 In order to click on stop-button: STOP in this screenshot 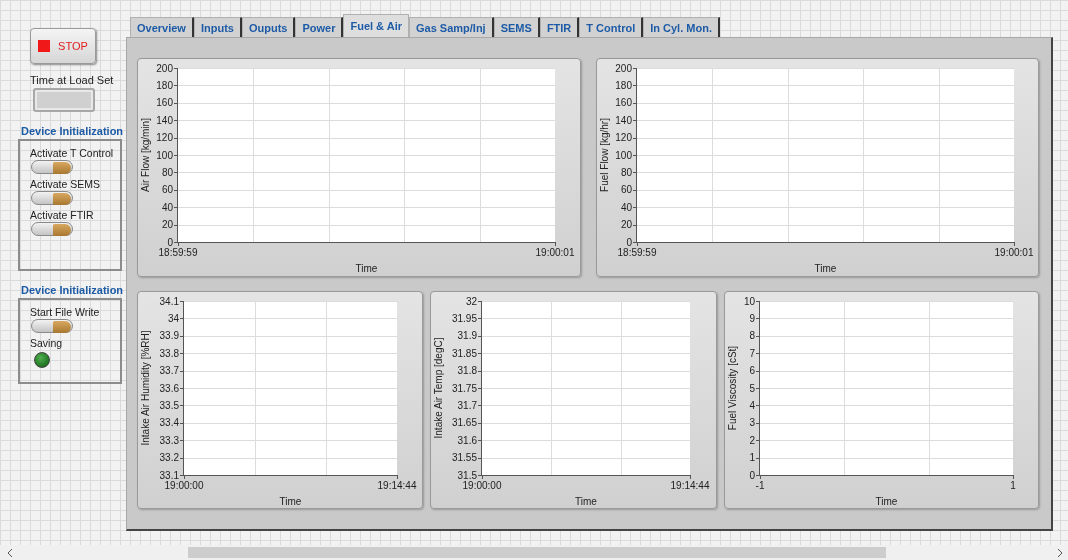, I will do `click(63, 46)`.